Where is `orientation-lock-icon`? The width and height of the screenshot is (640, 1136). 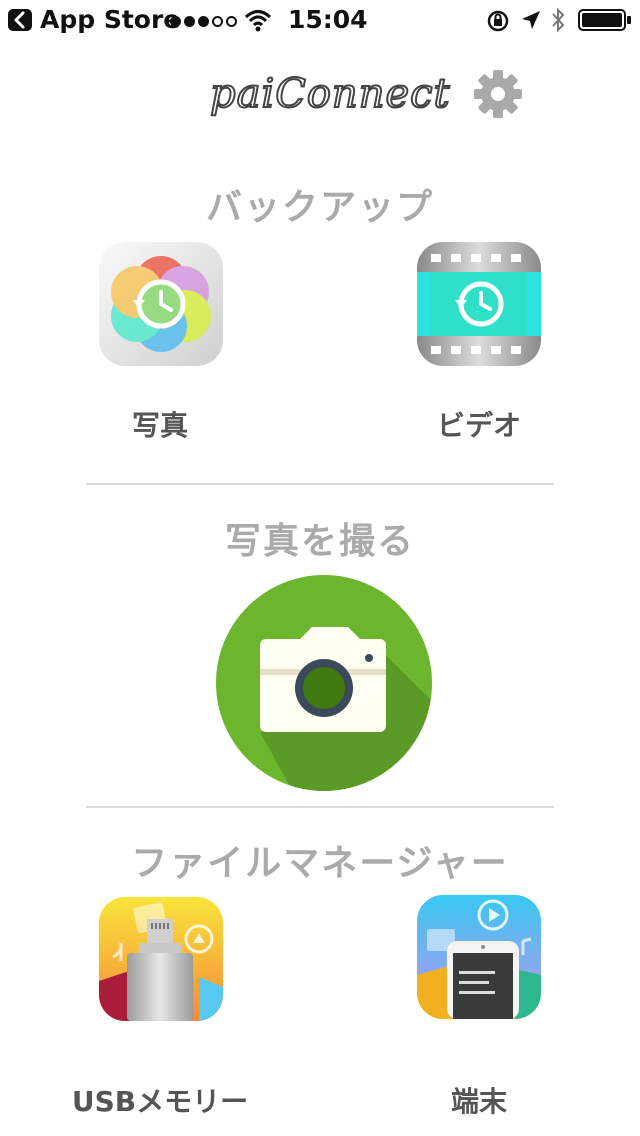 orientation-lock-icon is located at coordinates (498, 23).